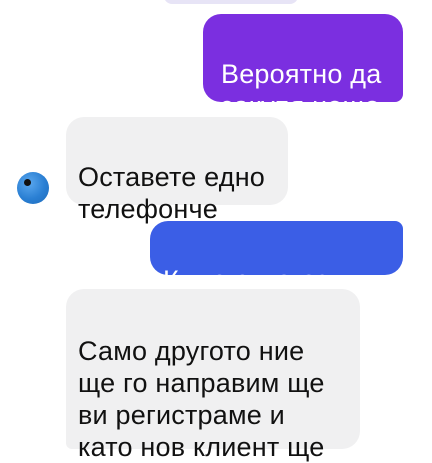  Describe the element at coordinates (172, 193) in the screenshot. I see `message-text: Оставете едно телефонче` at that location.